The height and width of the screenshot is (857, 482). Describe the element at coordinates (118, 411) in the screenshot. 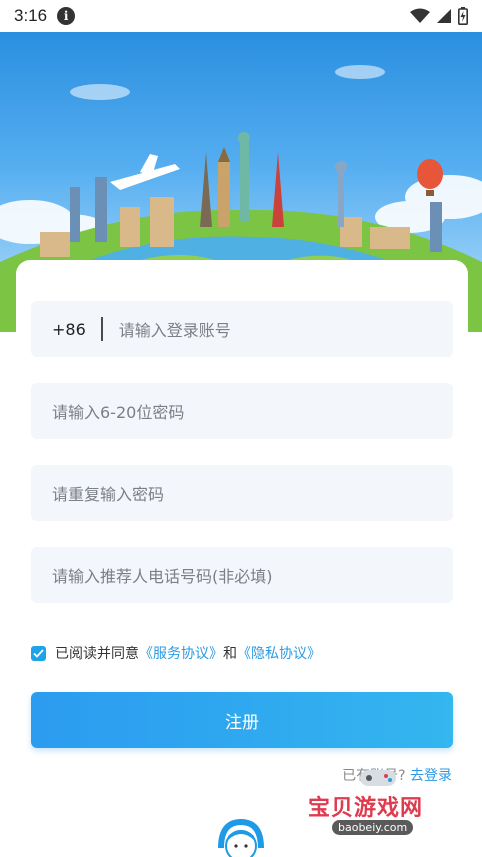

I see `password-input: 请输入6-20位密码` at that location.